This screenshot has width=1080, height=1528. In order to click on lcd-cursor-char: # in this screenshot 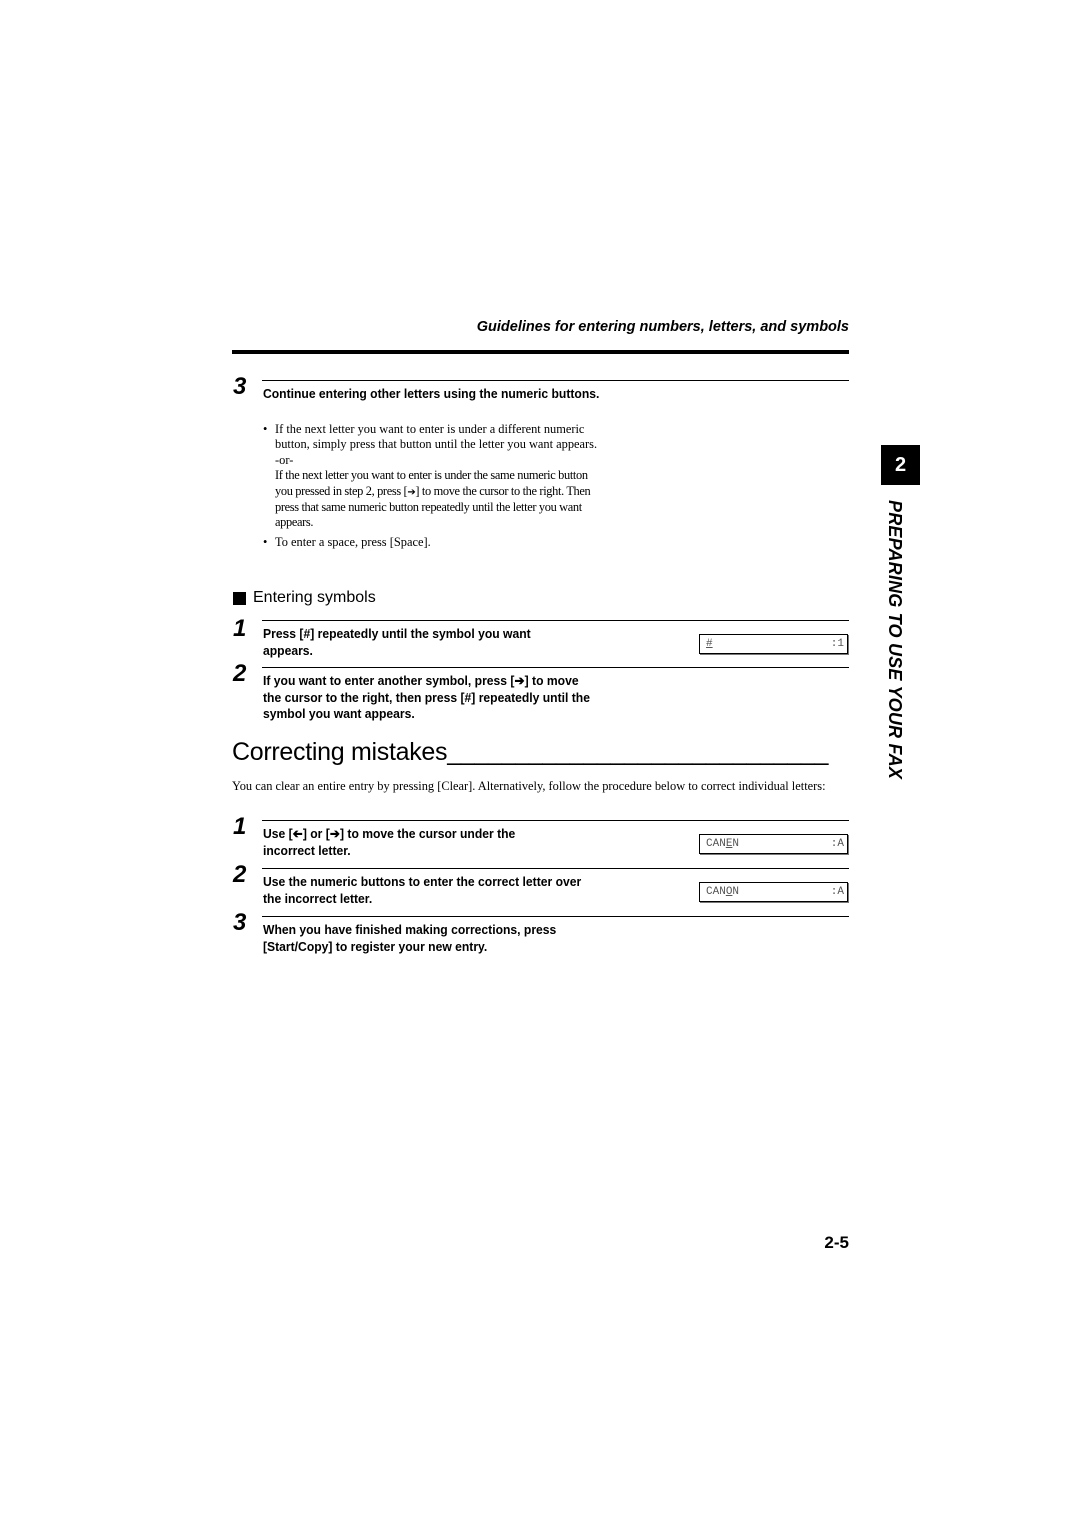, I will do `click(709, 644)`.